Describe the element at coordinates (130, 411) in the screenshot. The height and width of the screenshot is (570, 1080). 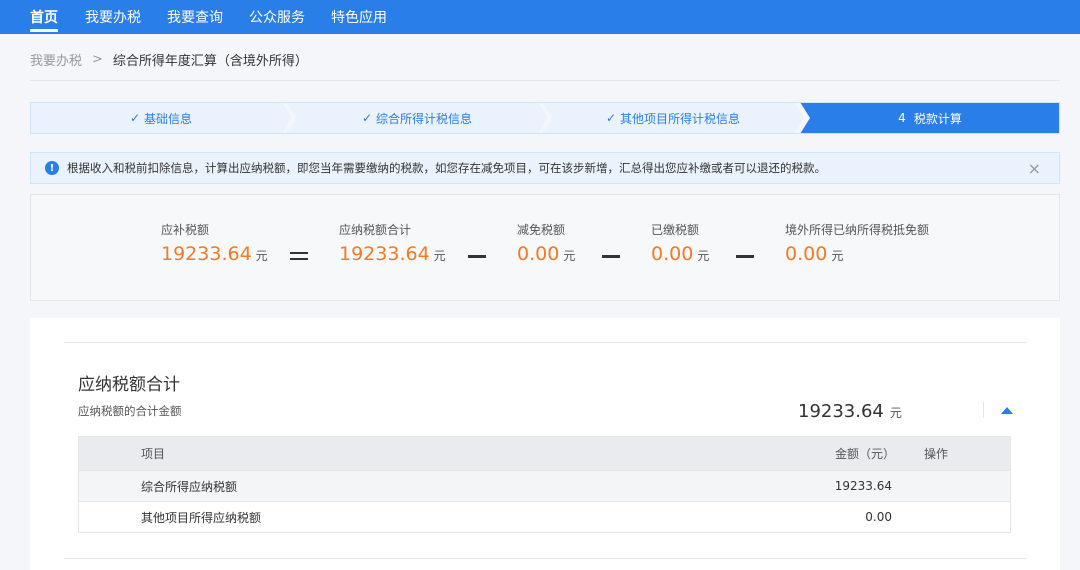
I see `section-subtitle: 应纳税额的合计金额` at that location.